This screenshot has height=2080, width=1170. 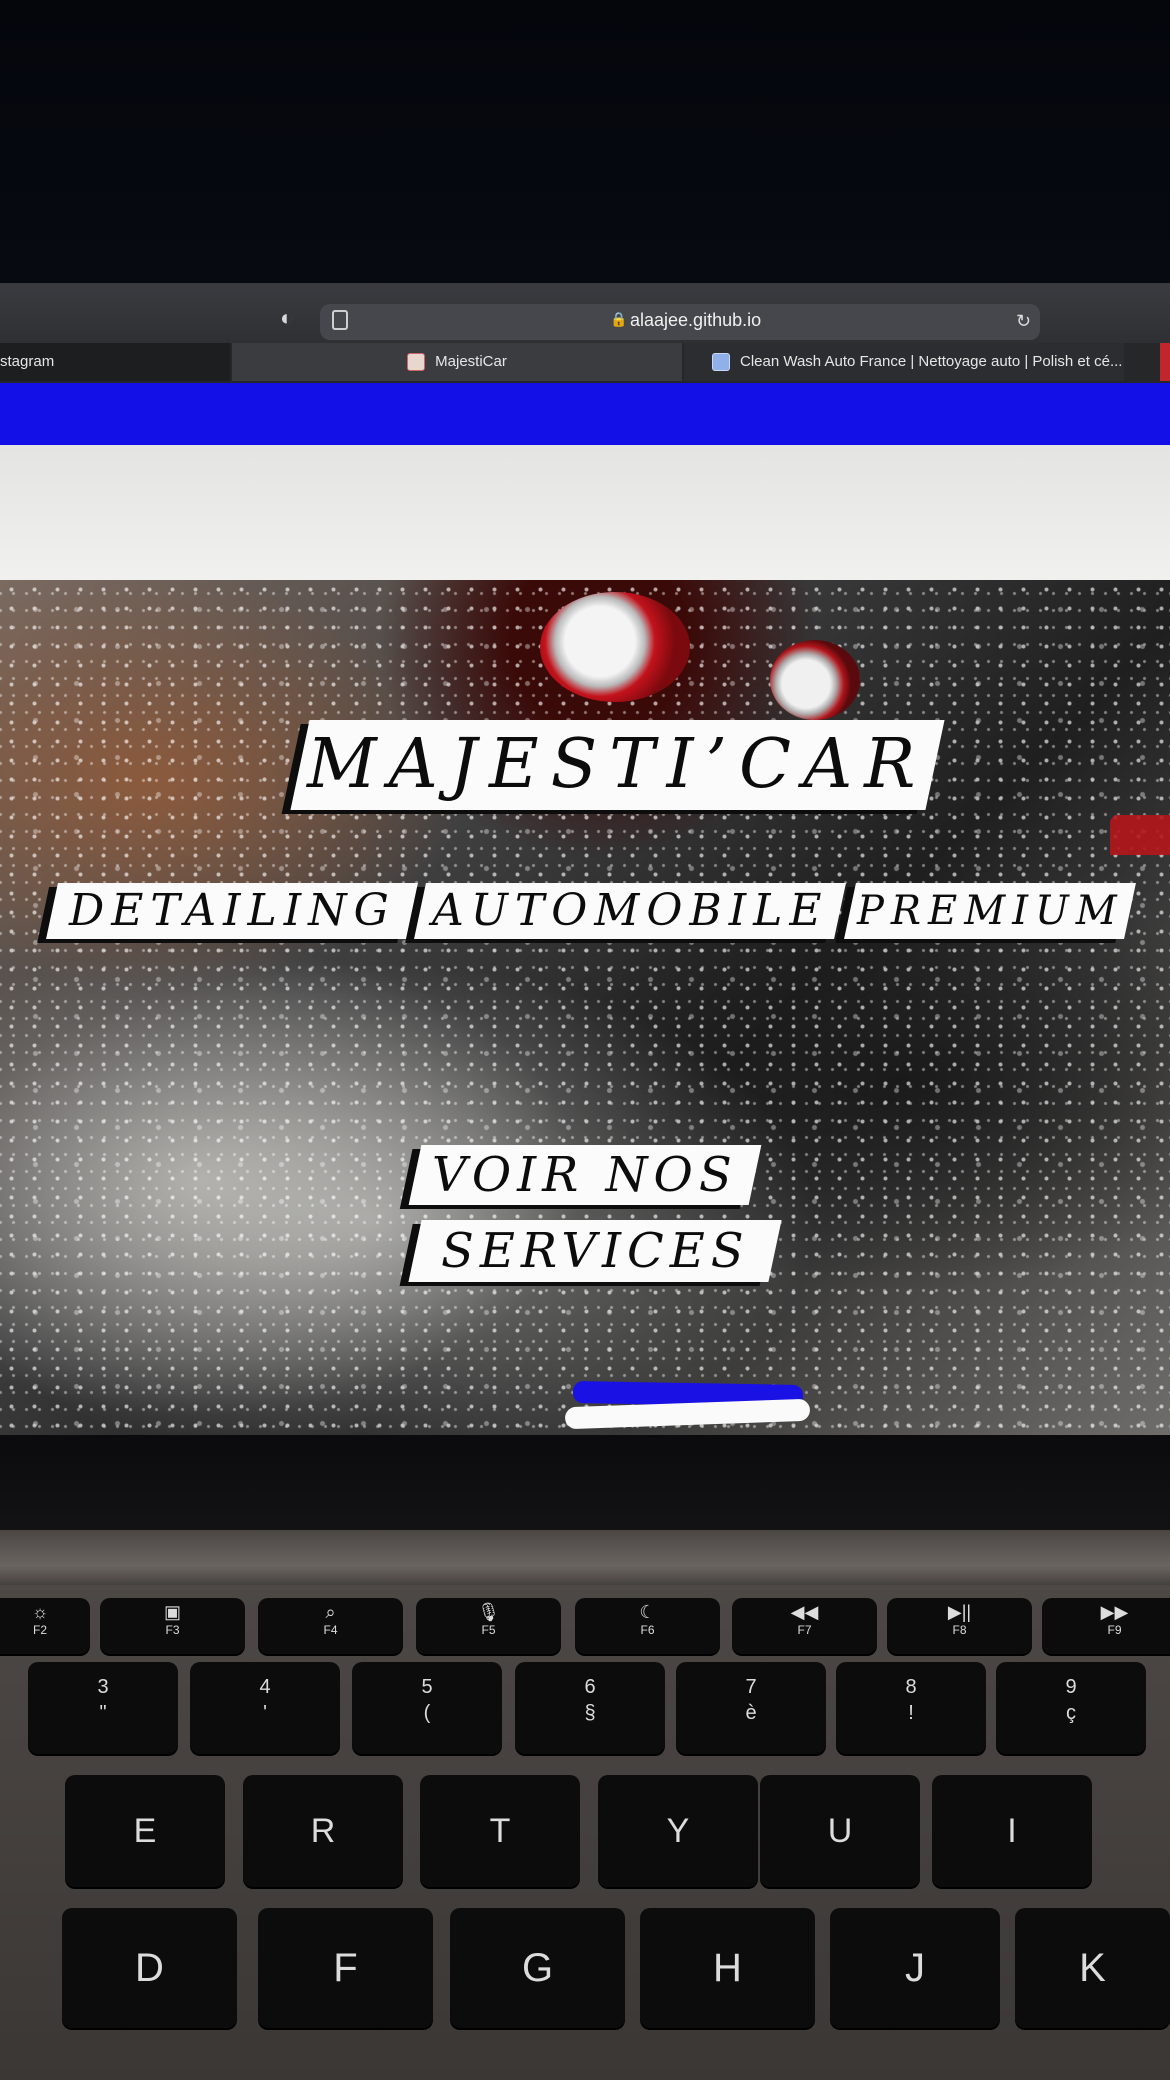 I want to click on key-f8: ▶|| F8, so click(x=959, y=1626).